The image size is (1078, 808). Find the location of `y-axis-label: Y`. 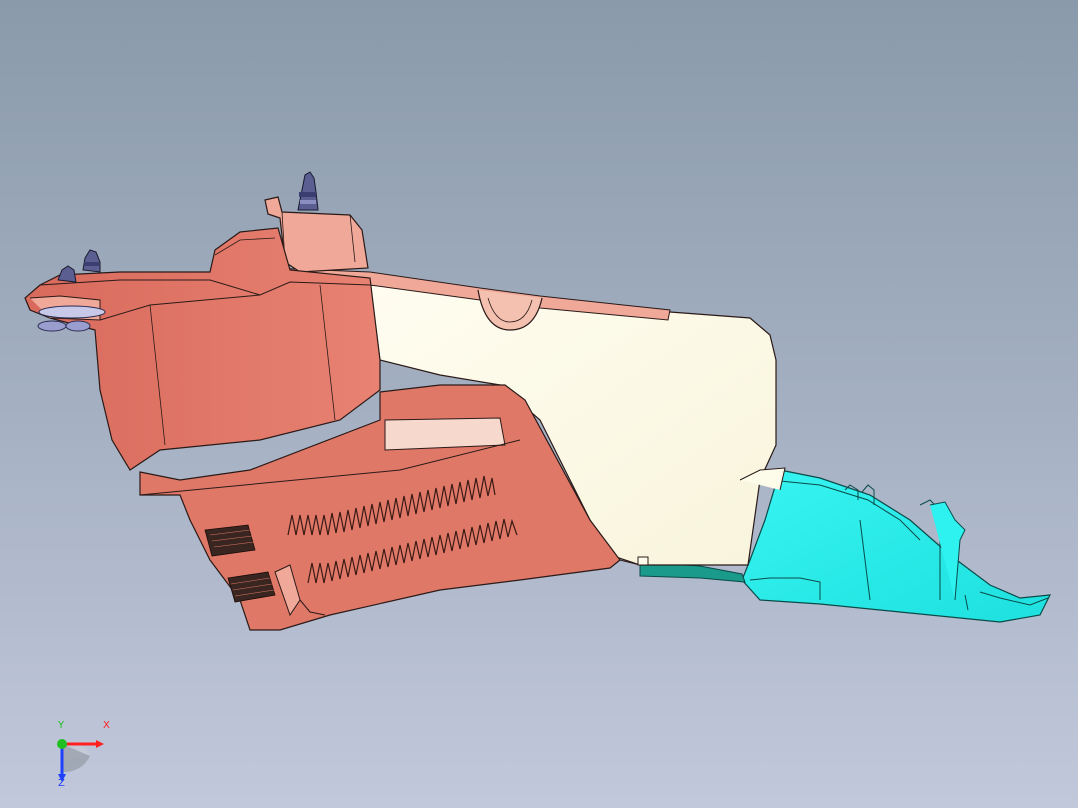

y-axis-label: Y is located at coordinates (61, 725).